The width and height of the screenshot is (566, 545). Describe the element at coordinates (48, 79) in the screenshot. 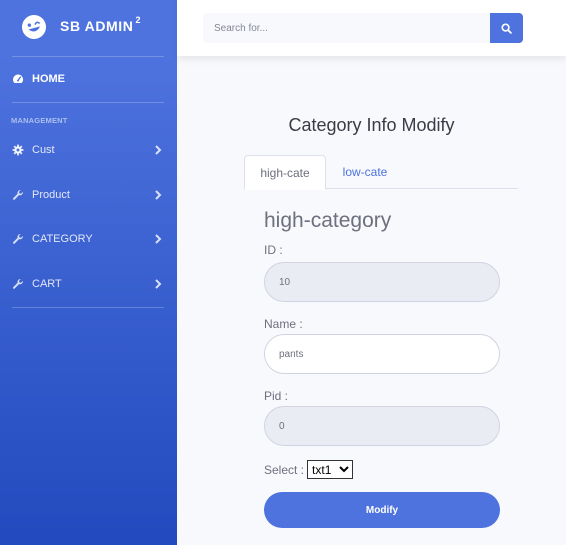

I see `sidebar-item-label: HOME` at that location.